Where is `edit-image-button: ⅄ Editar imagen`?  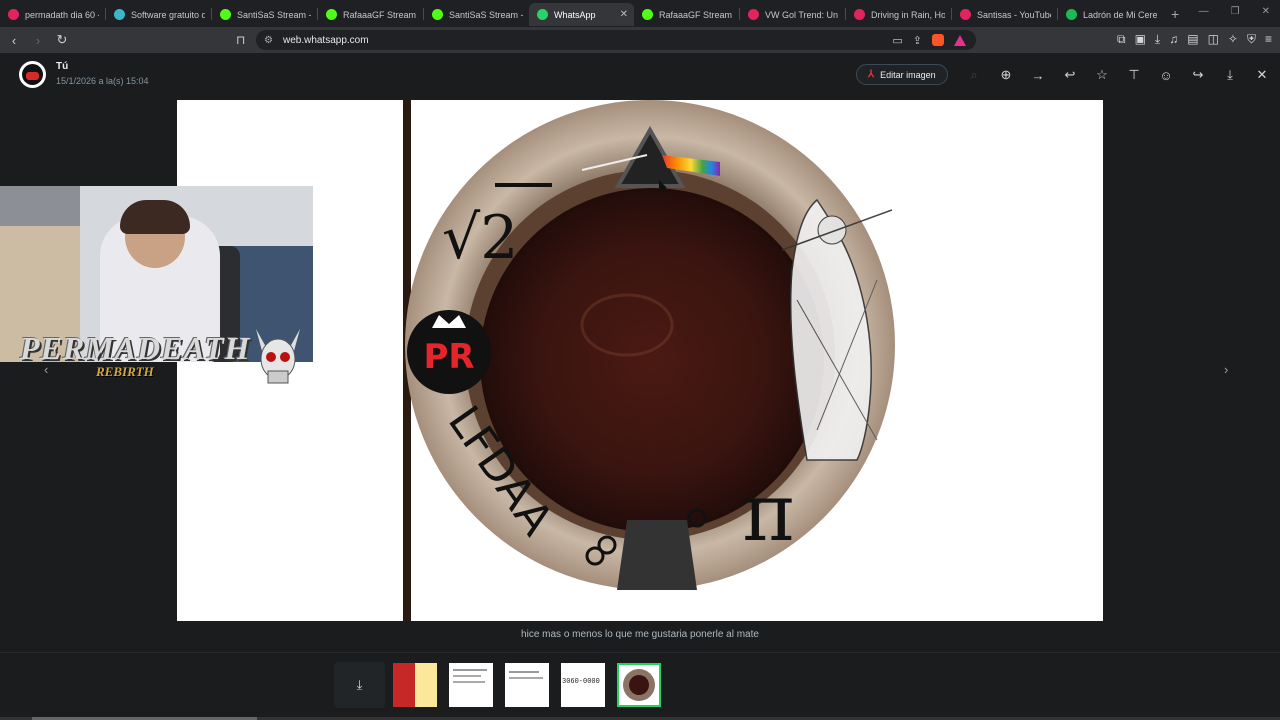
edit-image-button: ⅄ Editar imagen is located at coordinates (902, 74).